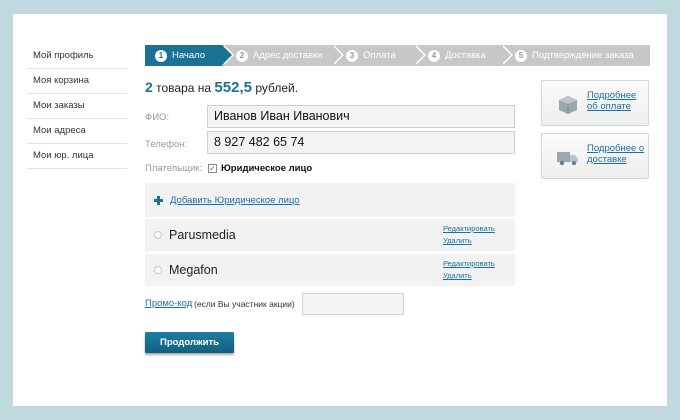 The width and height of the screenshot is (680, 420). I want to click on add-legal-entity-link: Добавить Юридическое лицо, so click(235, 200).